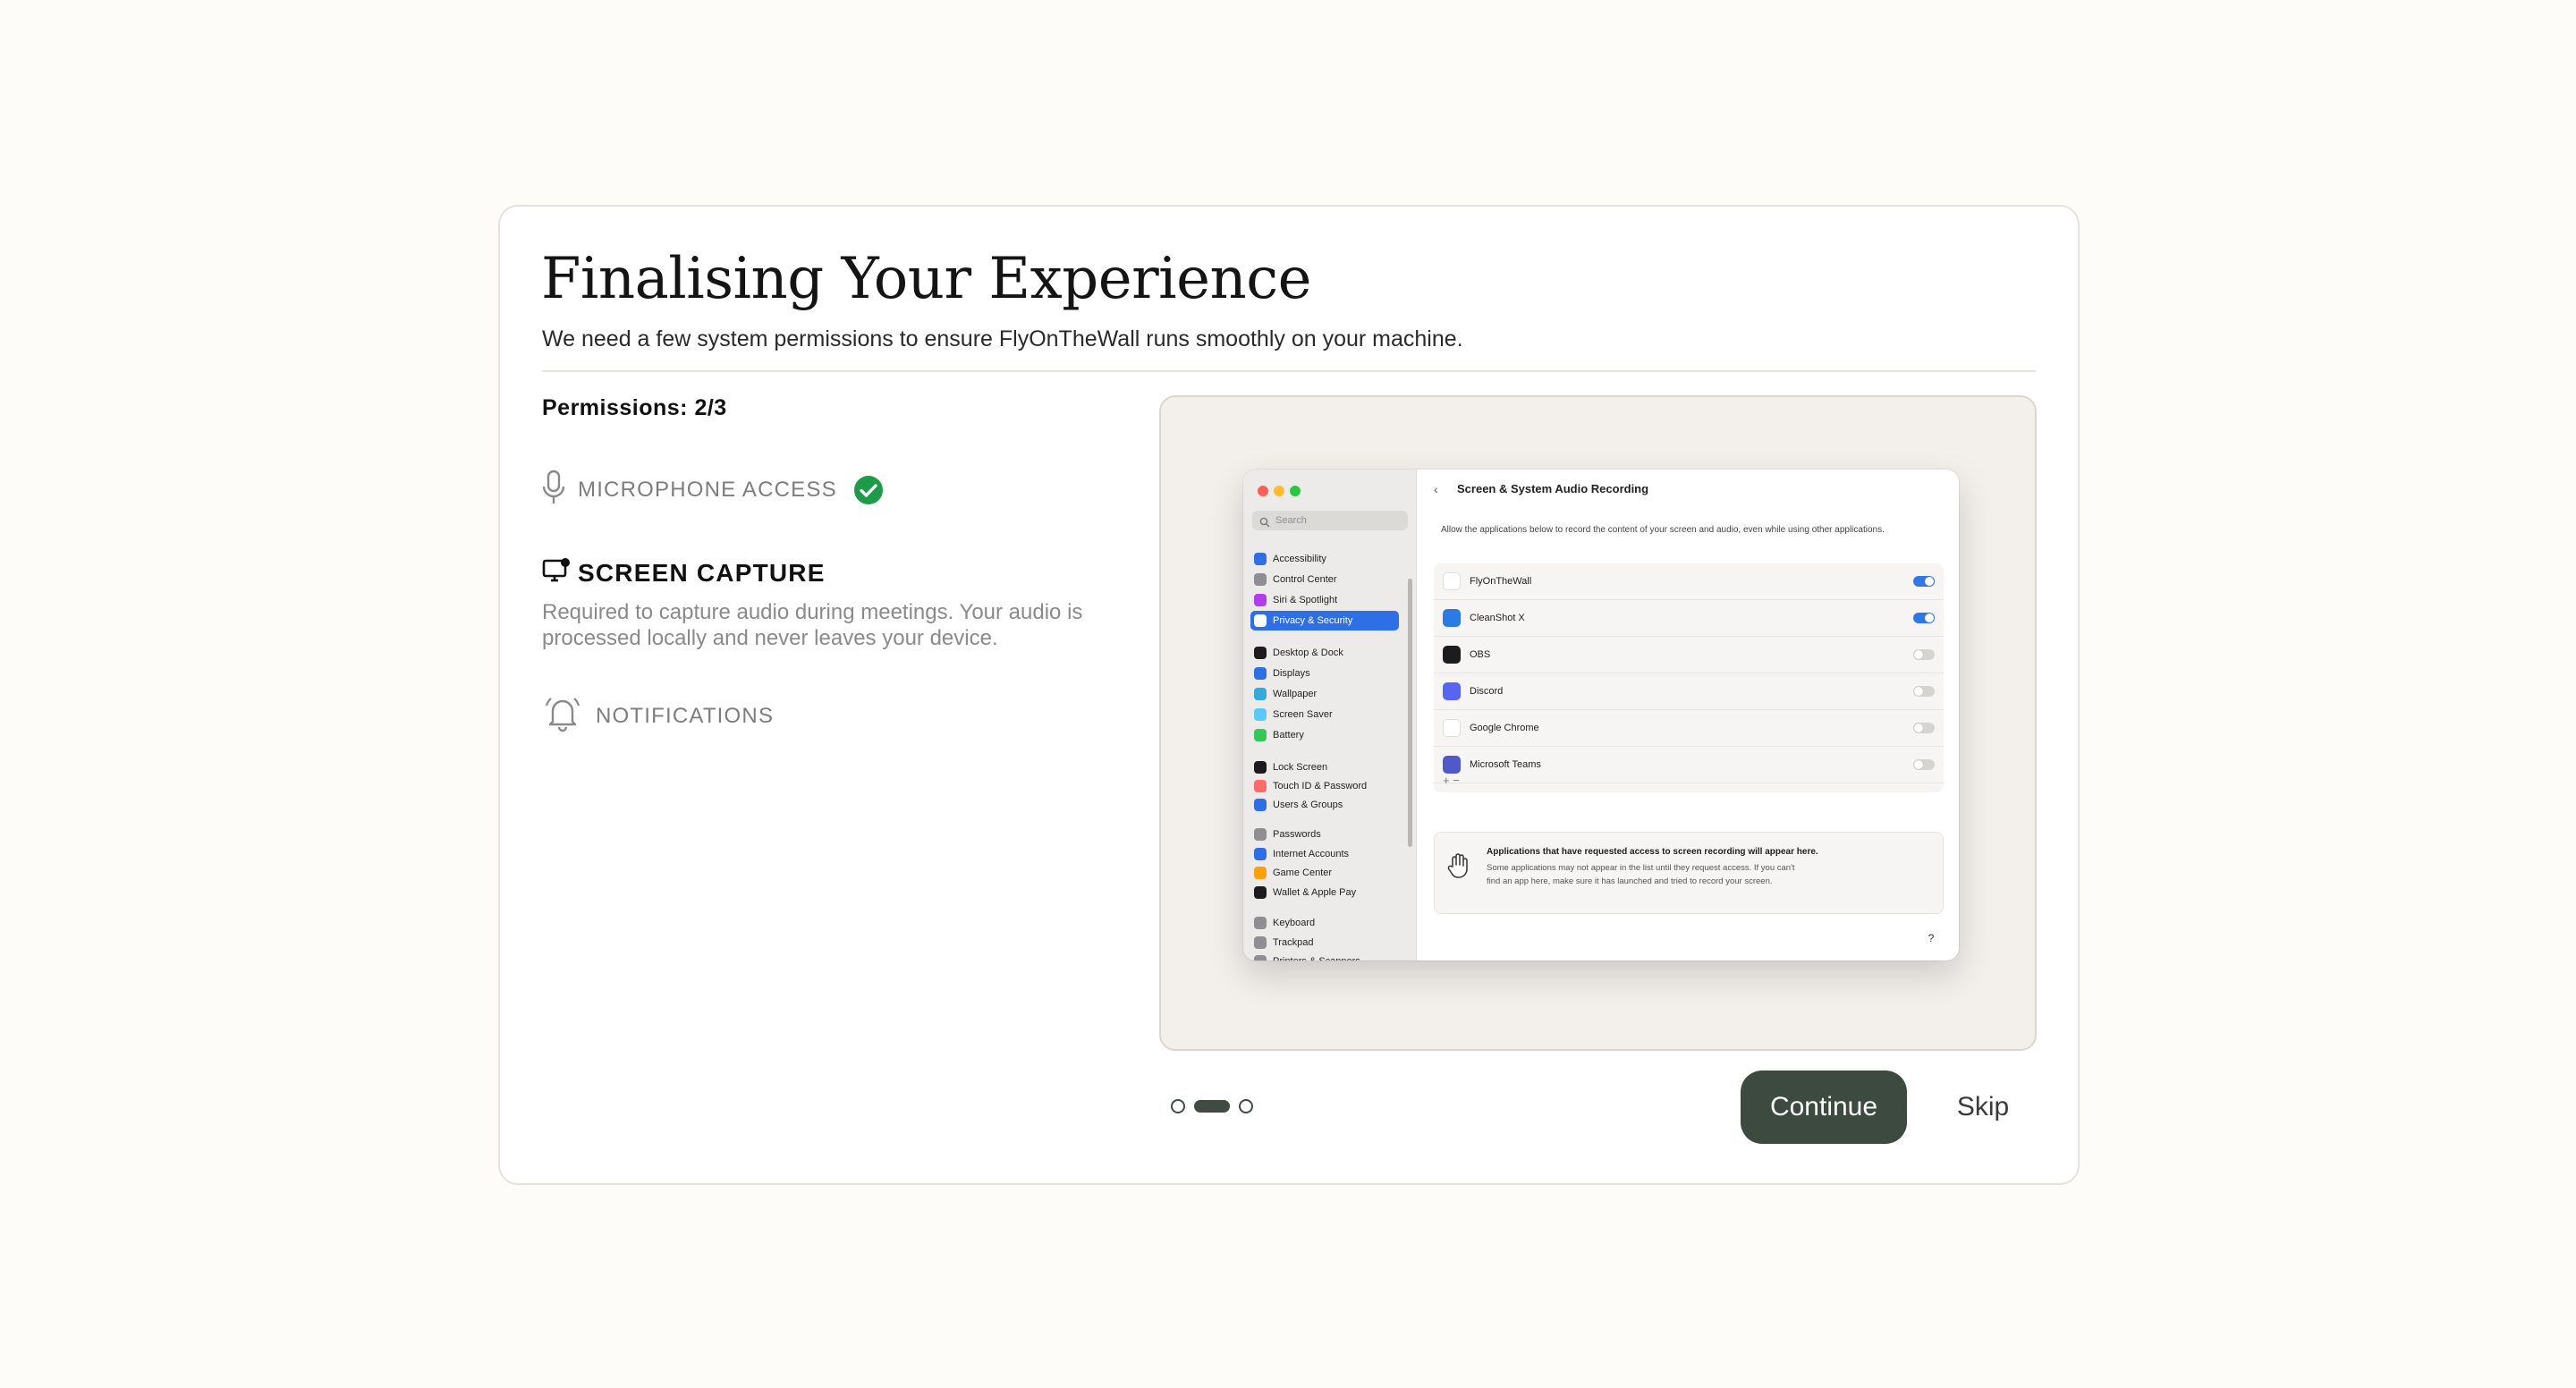 This screenshot has height=1388, width=2576. I want to click on permission-notifications: NOTIFICATIONS, so click(658, 716).